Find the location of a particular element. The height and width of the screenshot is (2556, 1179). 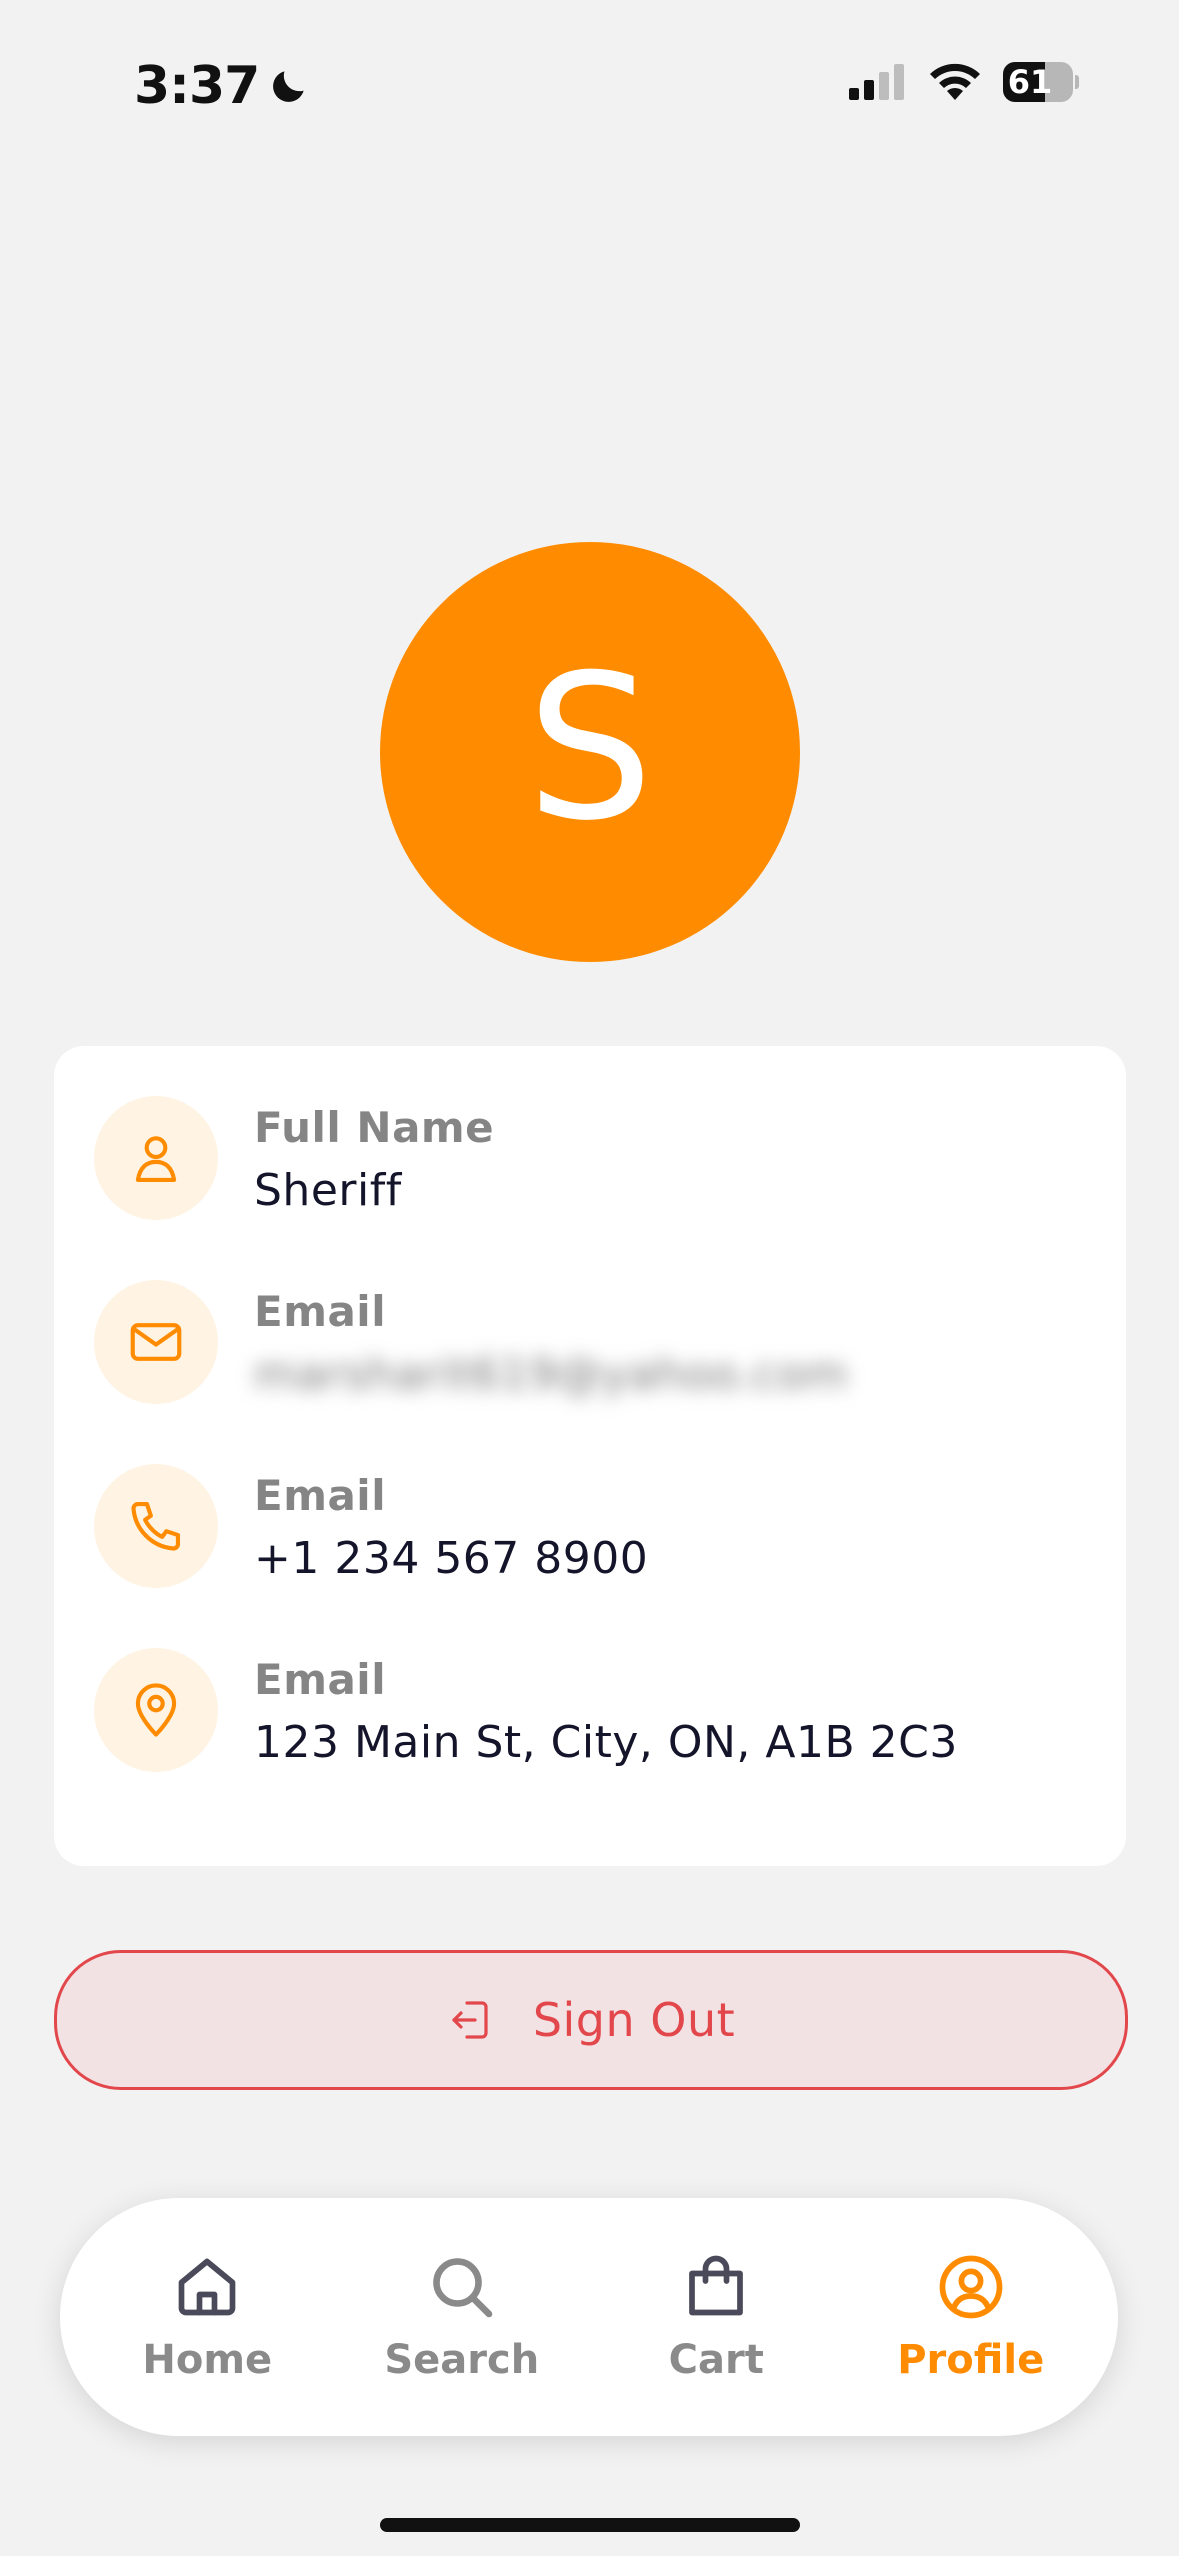

status-time: 3:37 is located at coordinates (222, 86).